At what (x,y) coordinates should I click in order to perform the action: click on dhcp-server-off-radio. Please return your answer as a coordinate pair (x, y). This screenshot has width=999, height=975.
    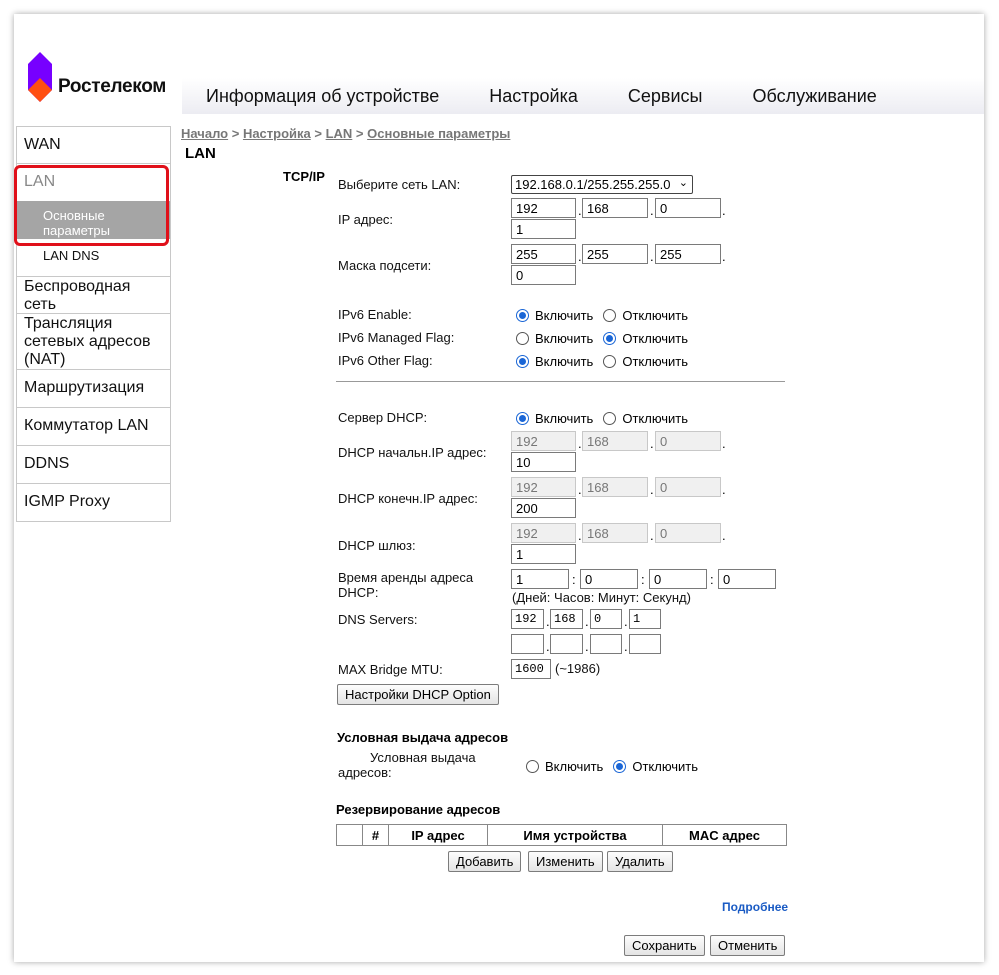
    Looking at the image, I should click on (610, 418).